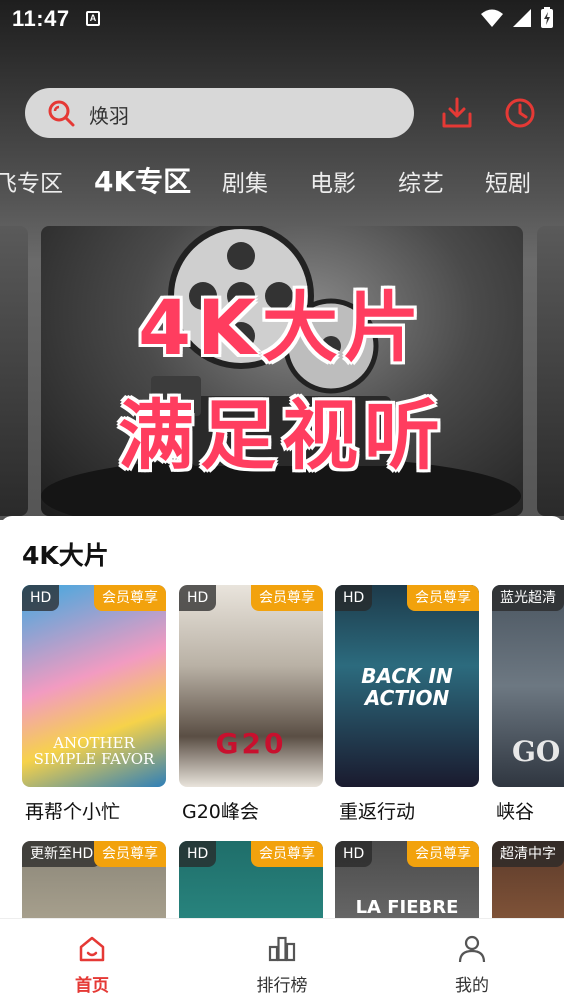  Describe the element at coordinates (492, 18) in the screenshot. I see `wifi-icon` at that location.